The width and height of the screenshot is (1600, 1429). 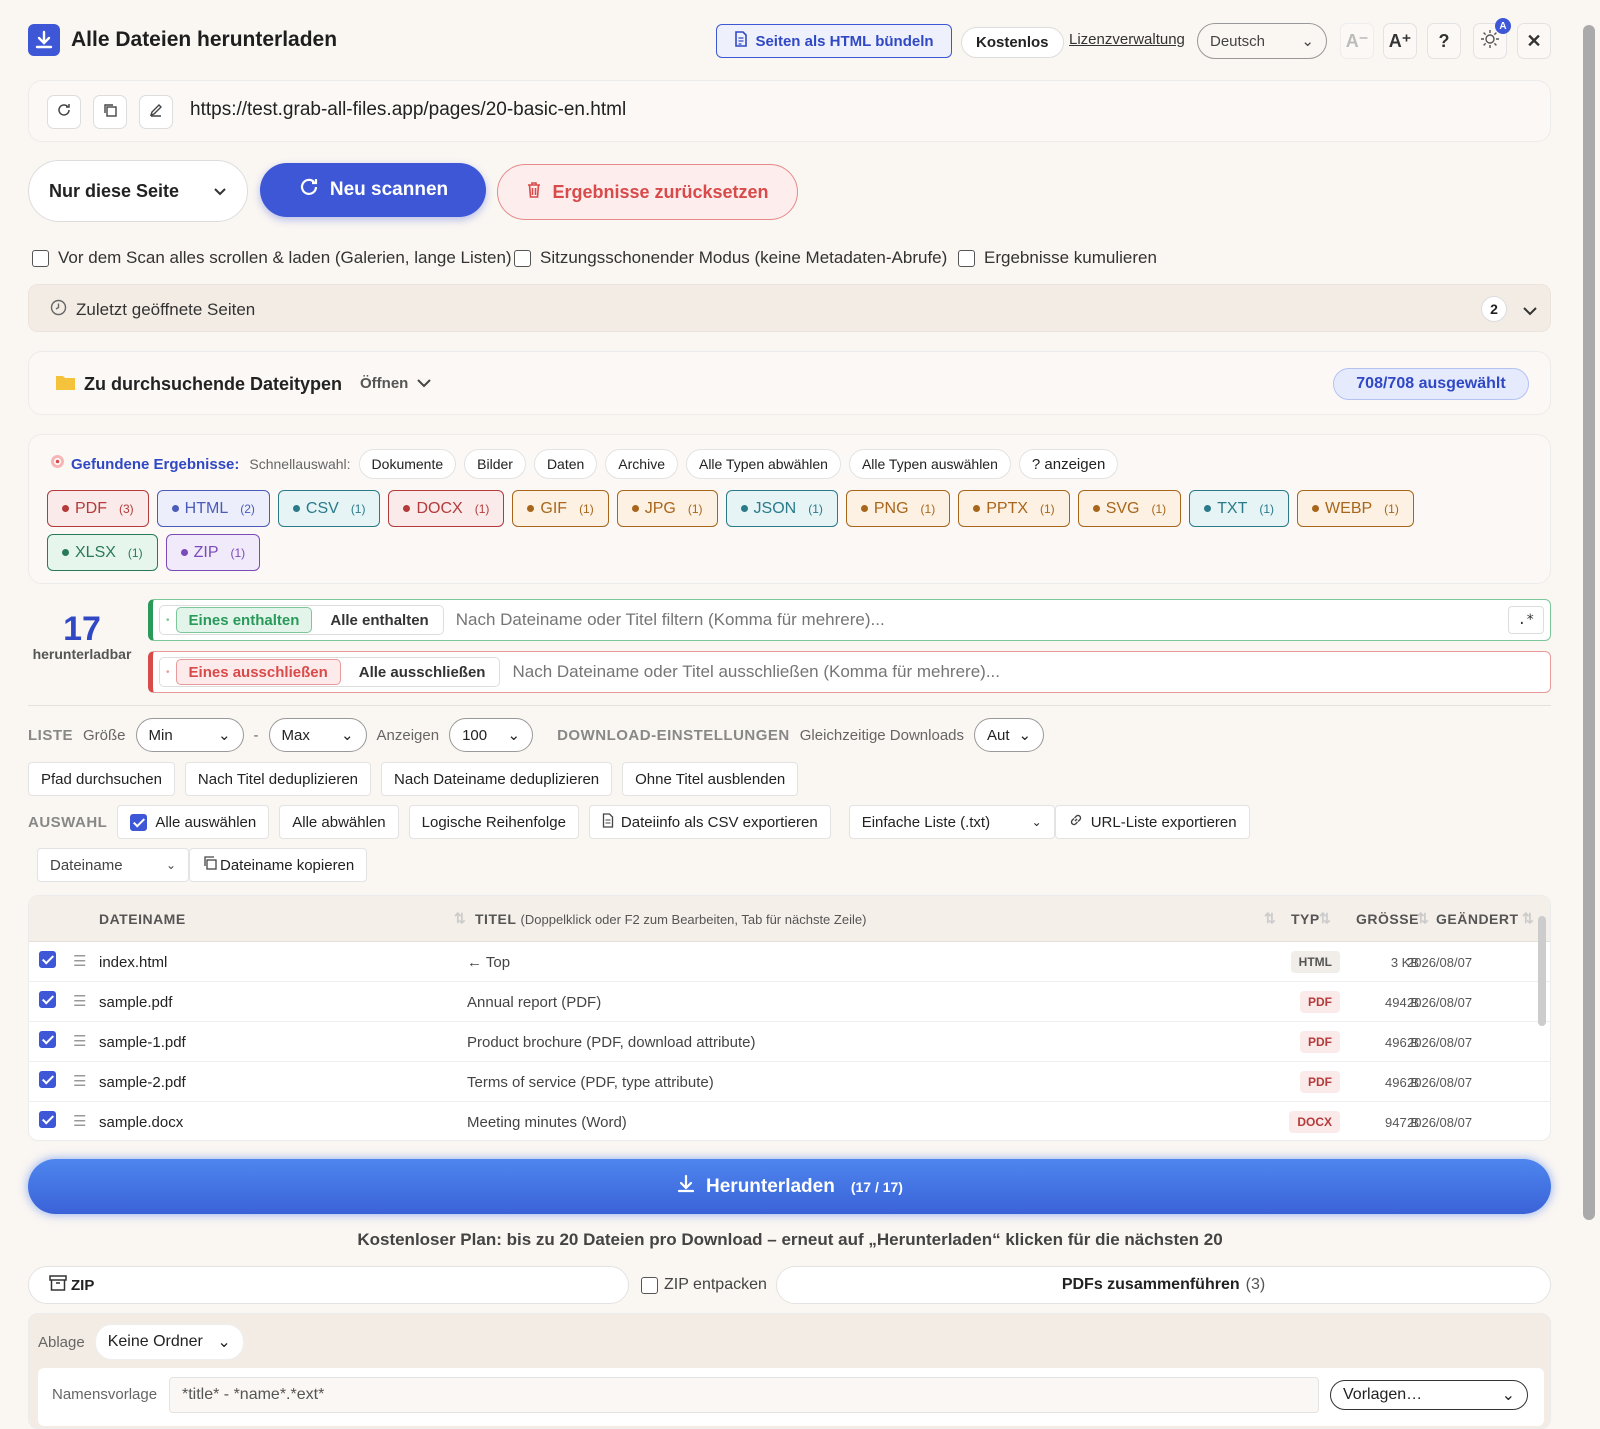 I want to click on type-tag-pdf: PDF (3), so click(x=98, y=508).